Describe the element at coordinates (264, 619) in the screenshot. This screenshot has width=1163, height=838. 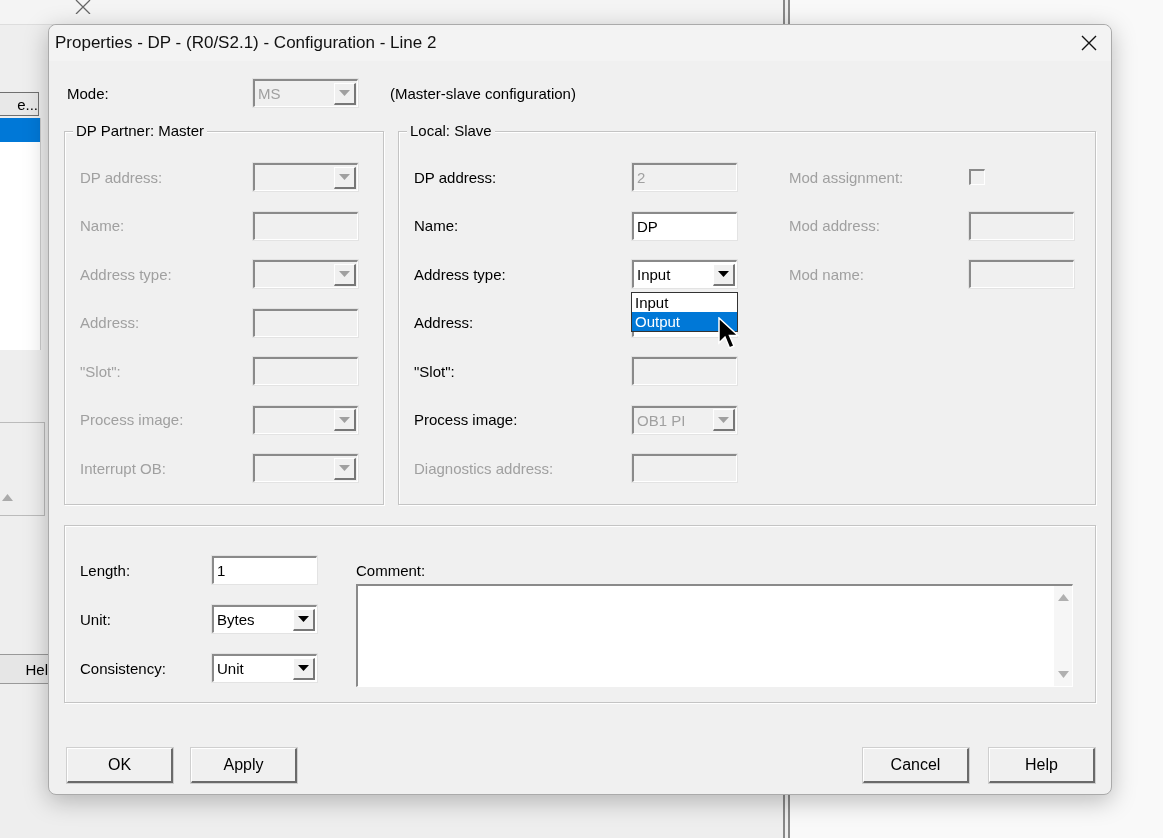
I see `dropdown: Bytes` at that location.